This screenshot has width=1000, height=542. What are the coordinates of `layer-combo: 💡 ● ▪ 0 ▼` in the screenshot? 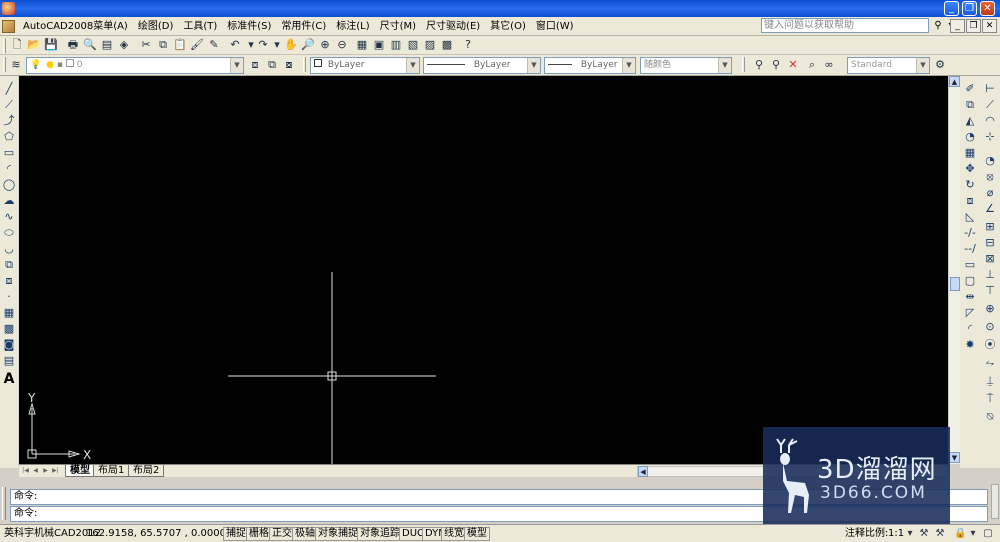 It's located at (135, 65).